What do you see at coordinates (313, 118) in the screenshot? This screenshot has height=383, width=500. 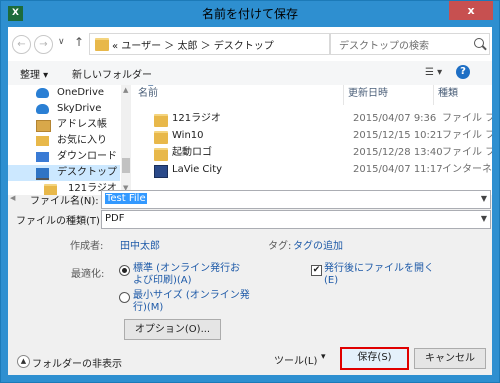 I see `file-row: 121ラジオ 2015/04/07 9:36 ファイル フォルダー` at bounding box center [313, 118].